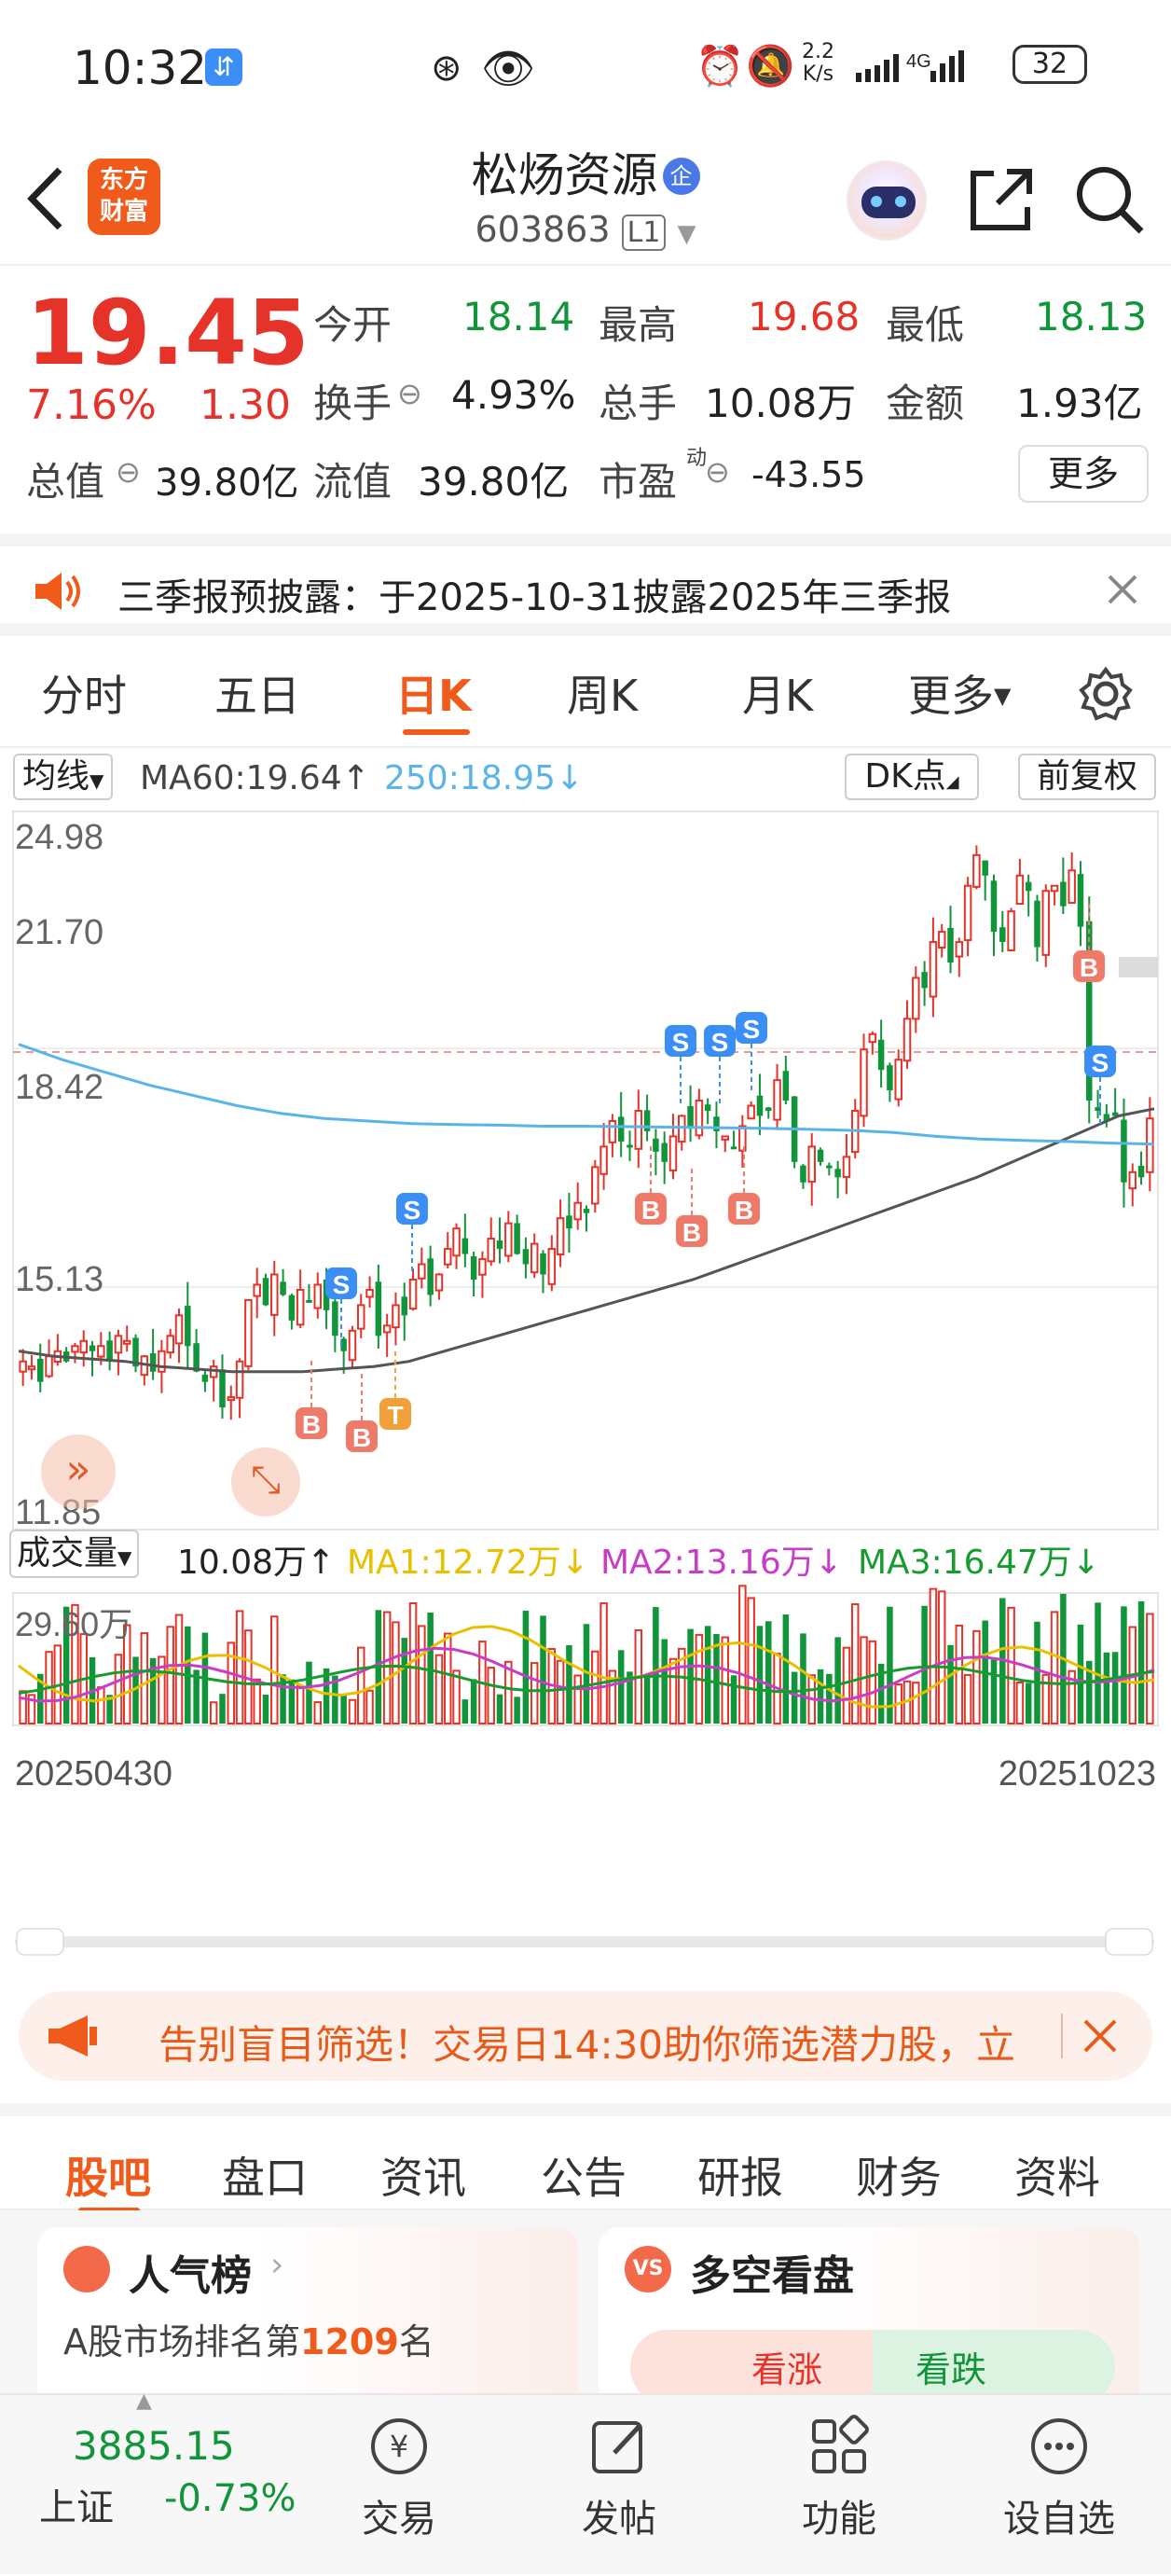  I want to click on tab-weekly-k: 周K, so click(602, 693).